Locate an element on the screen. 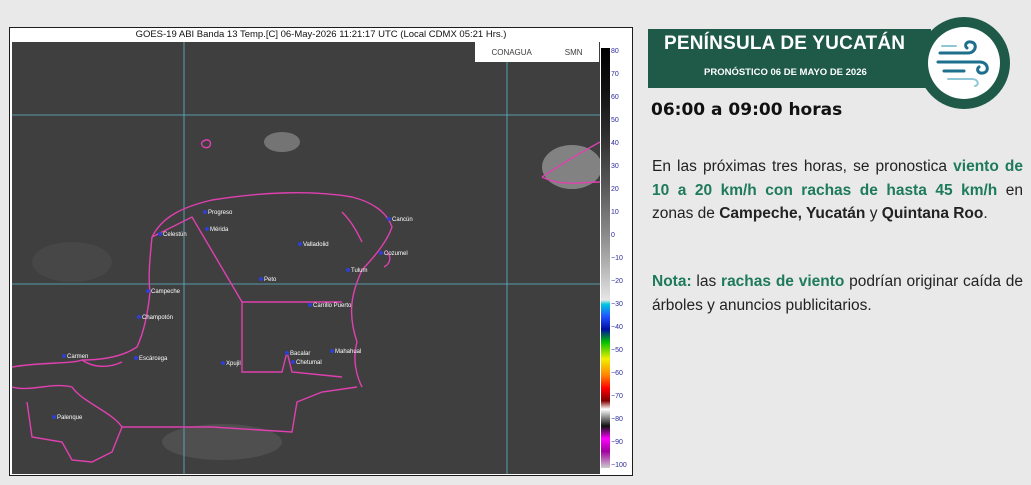 The width and height of the screenshot is (1031, 485). colorbar-tick: −60 is located at coordinates (617, 373).